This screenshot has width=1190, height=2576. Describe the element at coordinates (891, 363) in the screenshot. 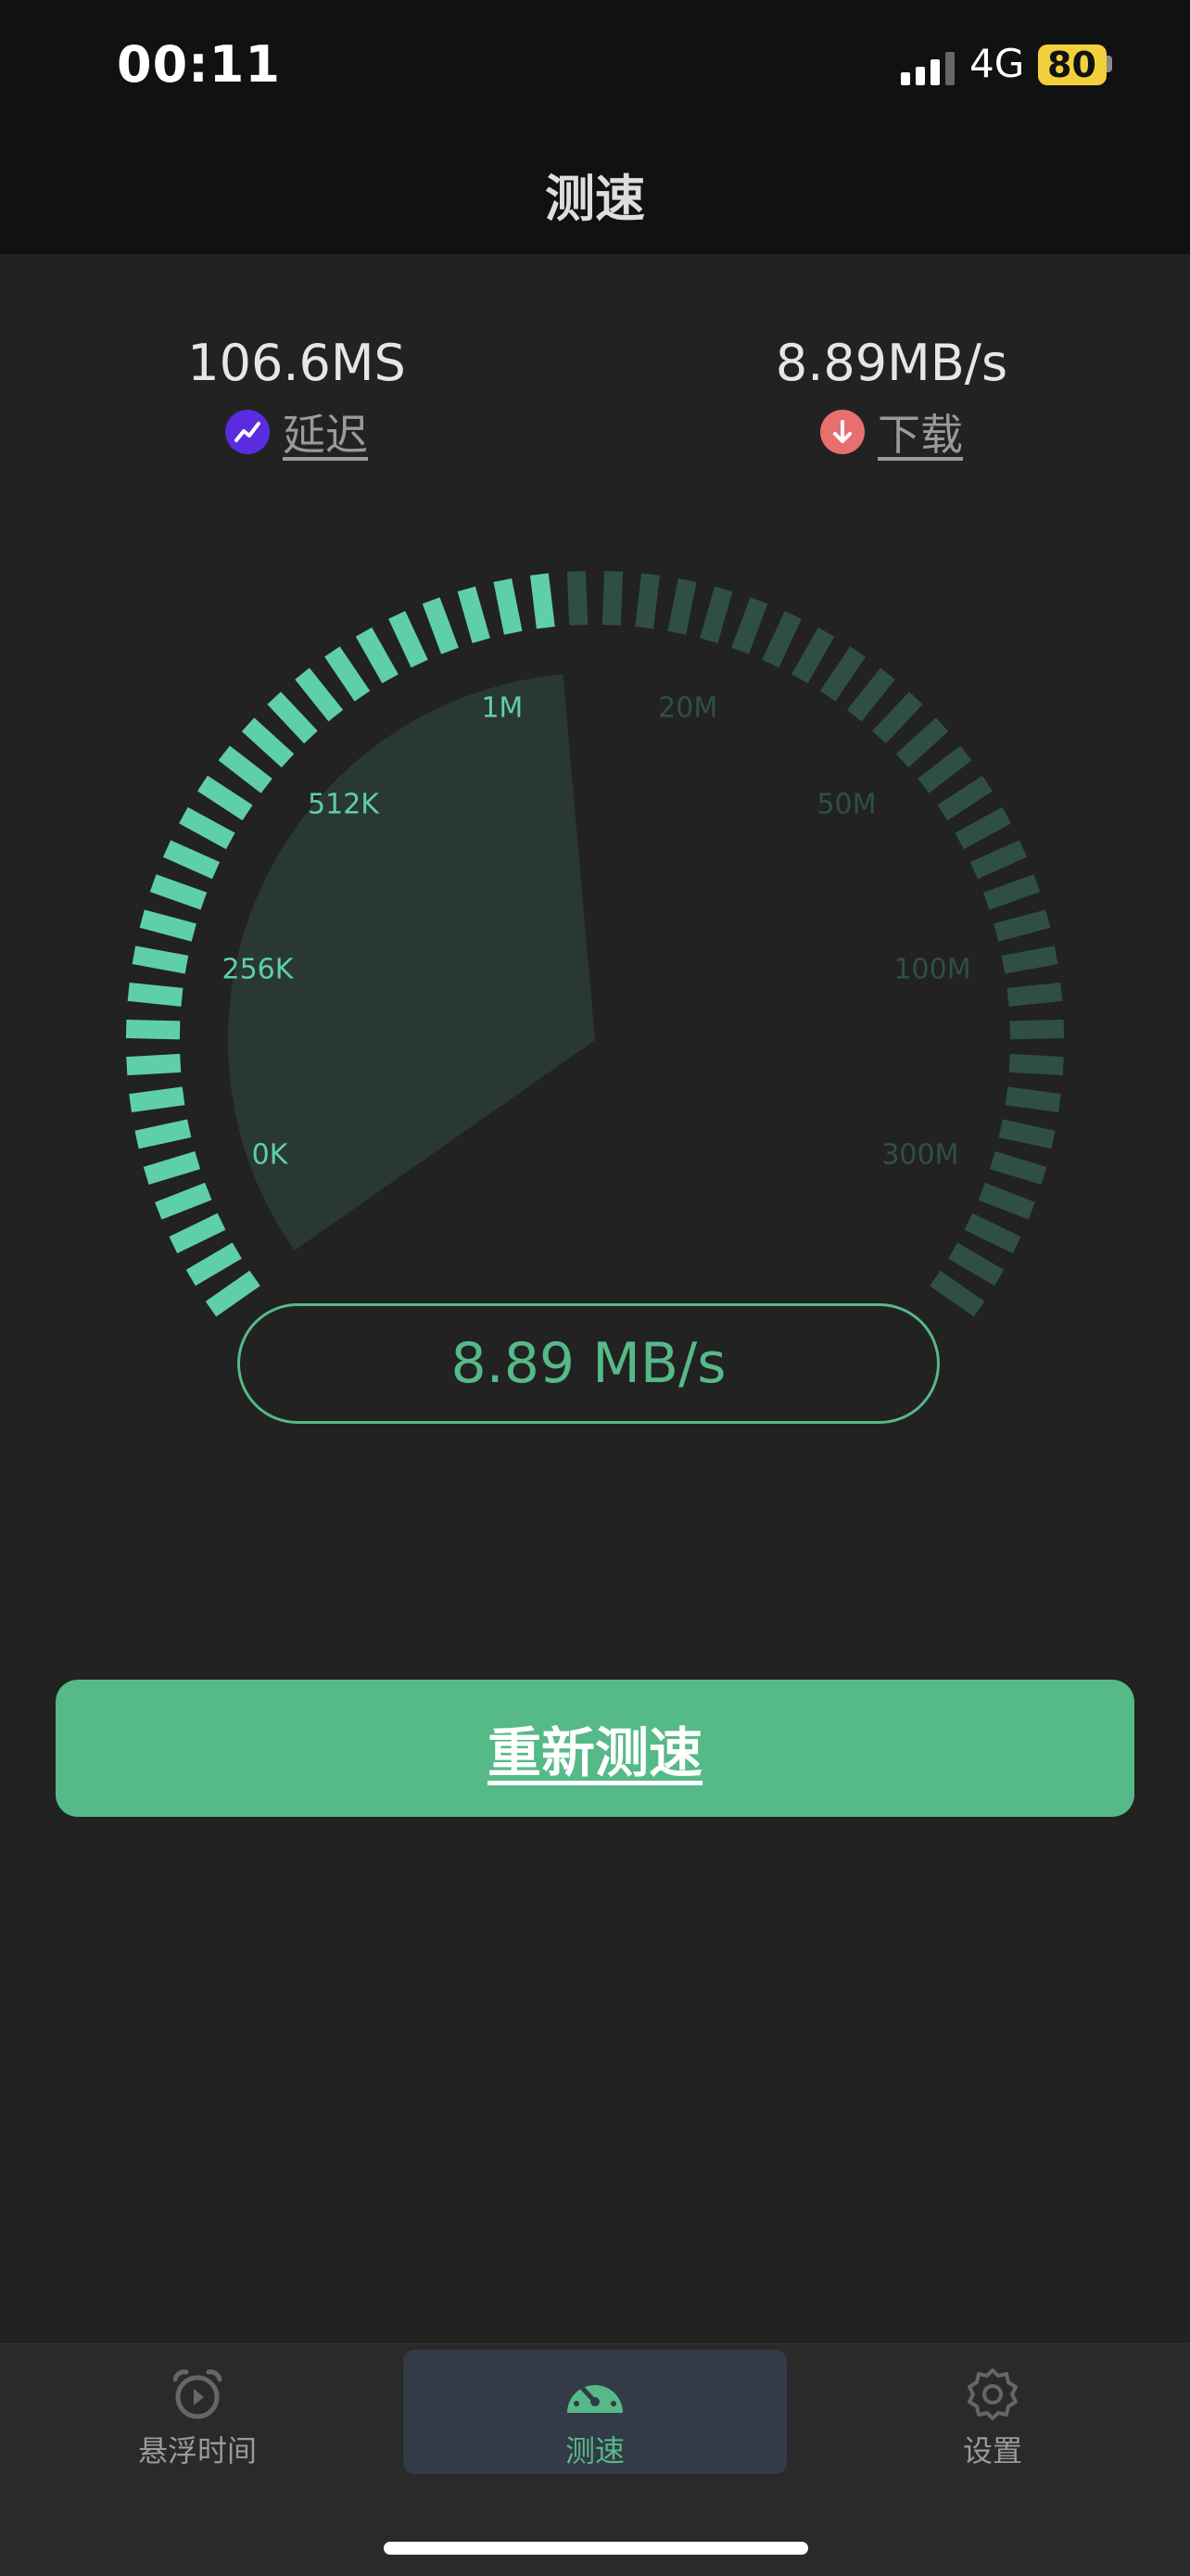

I see `download-value: 8.89MB/s` at that location.